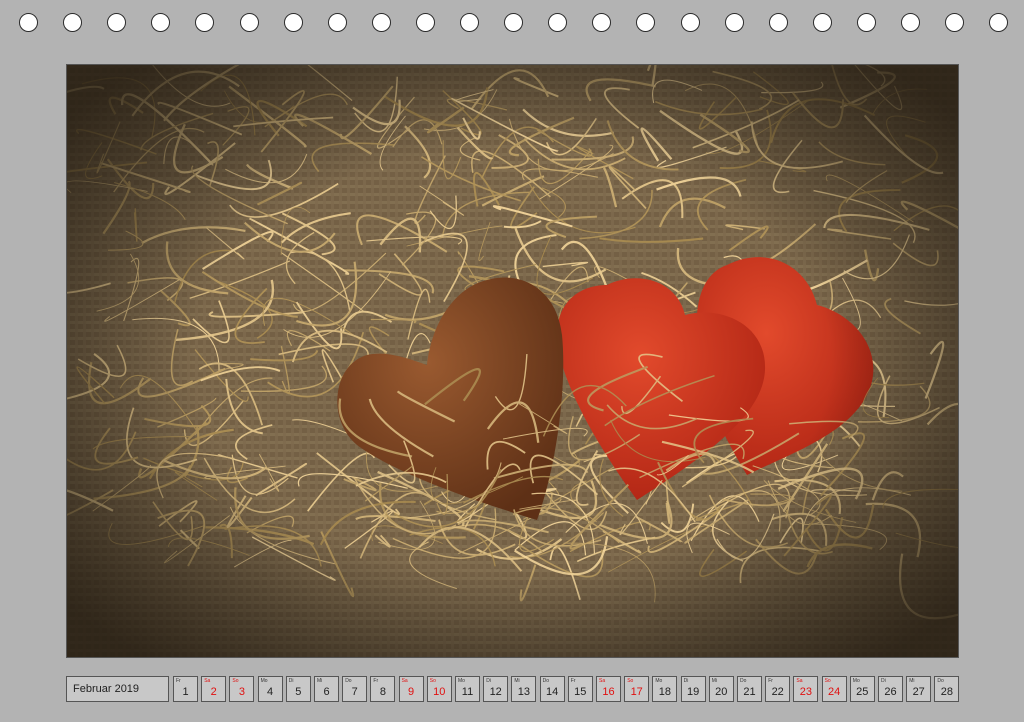 This screenshot has width=1024, height=722. I want to click on calendar-day: Sa 2, so click(214, 689).